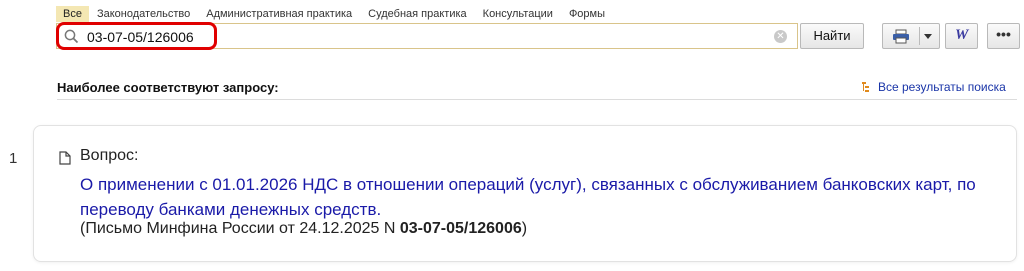 This screenshot has width=1024, height=271. What do you see at coordinates (279, 14) in the screenshot?
I see `tab-administrative-practice: Административная практика` at bounding box center [279, 14].